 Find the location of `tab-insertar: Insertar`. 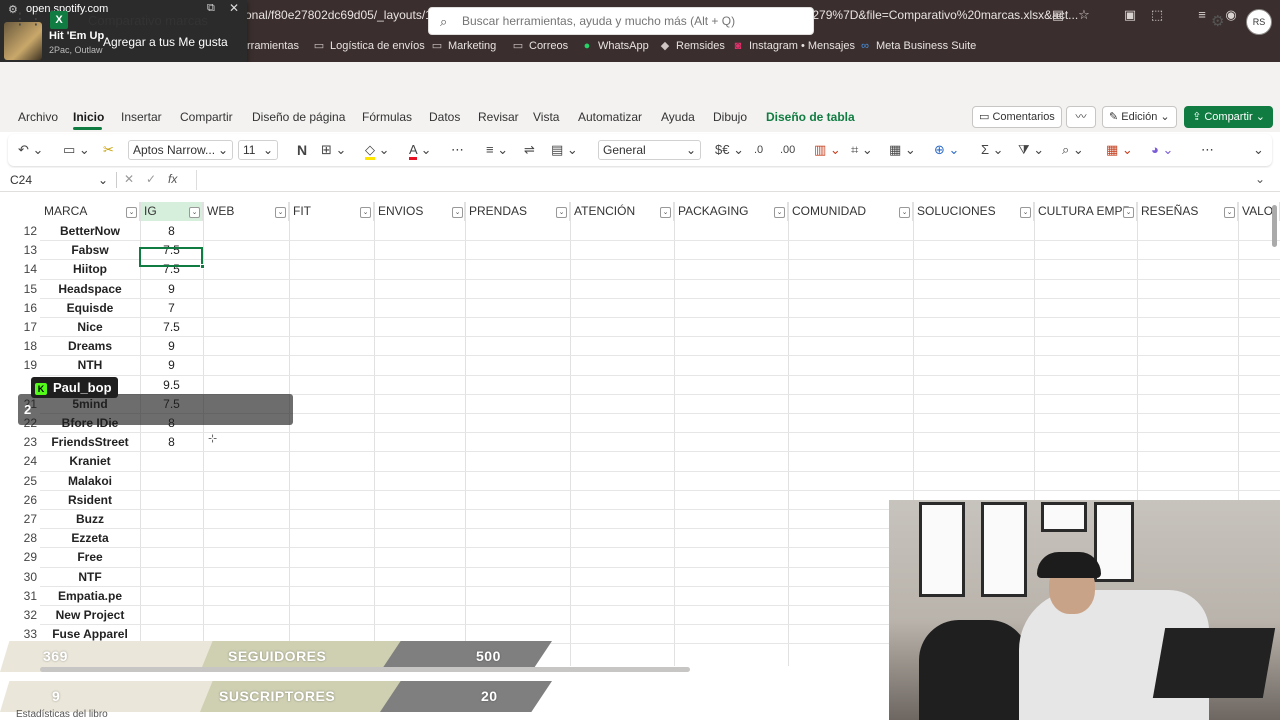

tab-insertar: Insertar is located at coordinates (141, 117).